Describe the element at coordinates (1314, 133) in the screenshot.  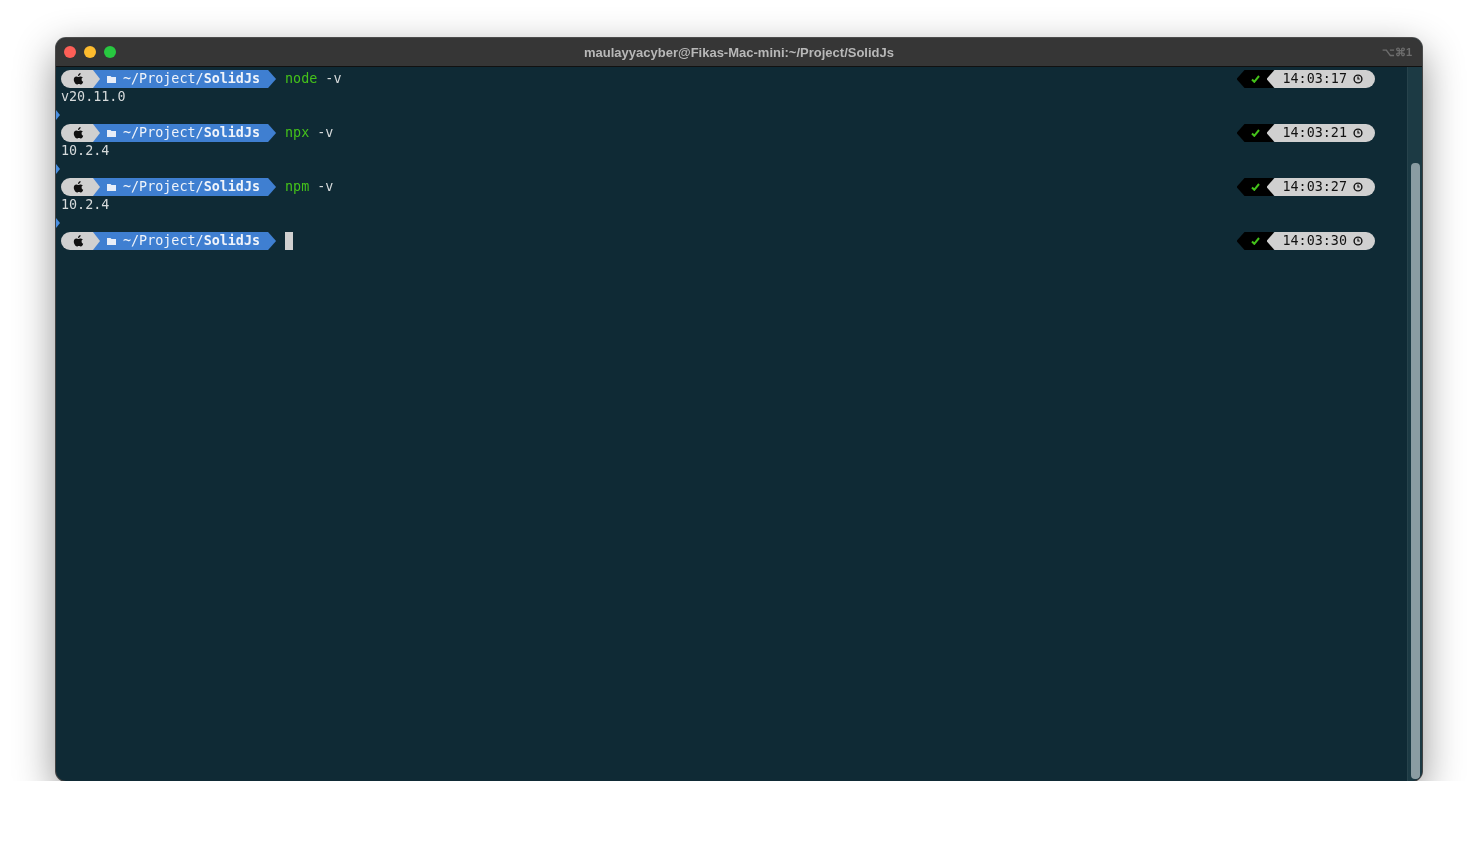
I see `timestamp: 14:03:21` at that location.